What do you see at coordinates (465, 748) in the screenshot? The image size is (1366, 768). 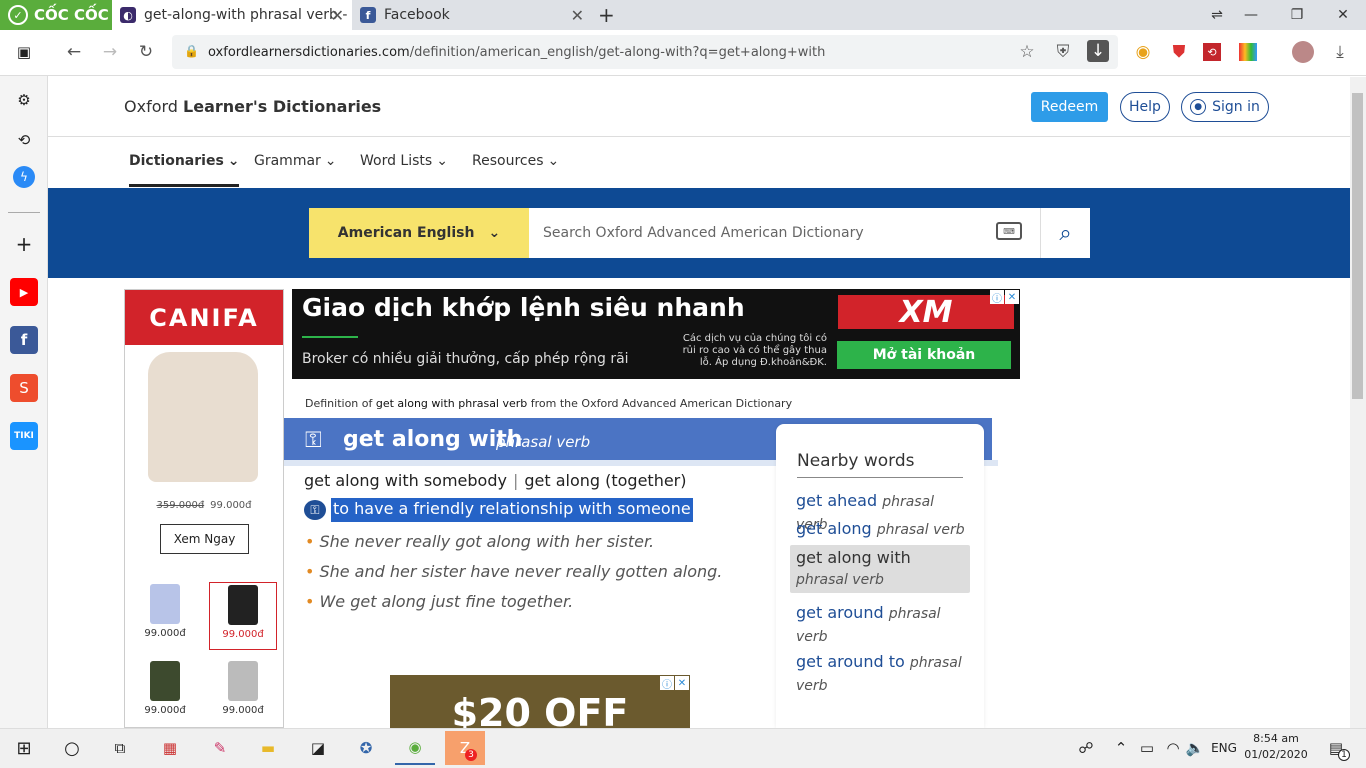 I see `zalo-taskbar-button: Z3` at bounding box center [465, 748].